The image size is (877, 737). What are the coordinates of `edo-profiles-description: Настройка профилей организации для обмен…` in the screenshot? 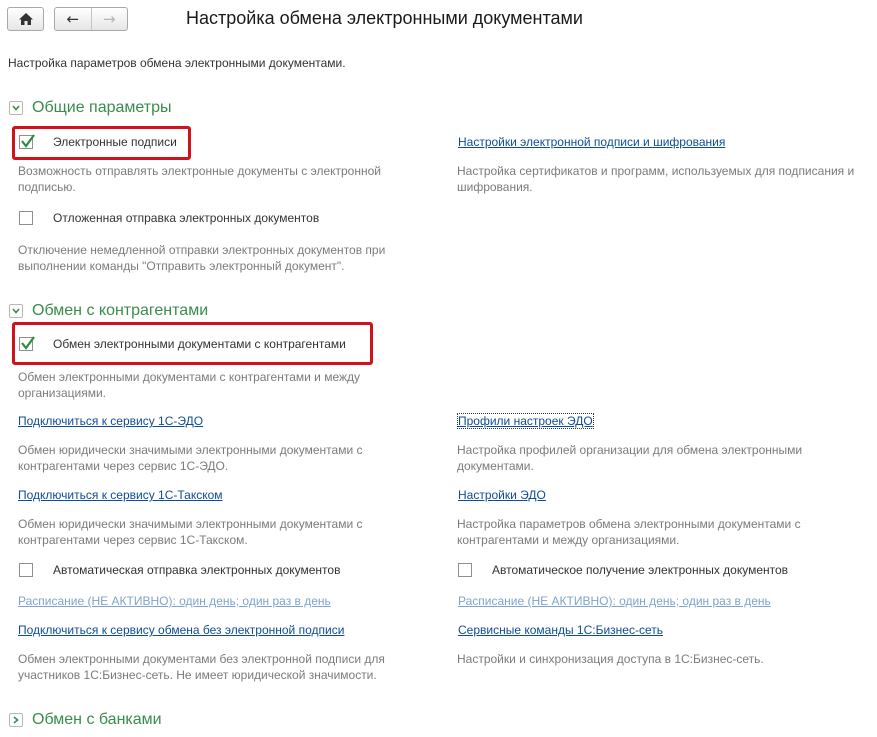 It's located at (630, 458).